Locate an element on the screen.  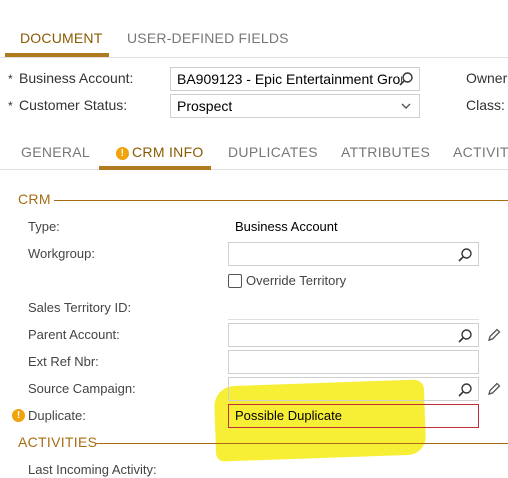
section-title-crm: CRM is located at coordinates (34, 199).